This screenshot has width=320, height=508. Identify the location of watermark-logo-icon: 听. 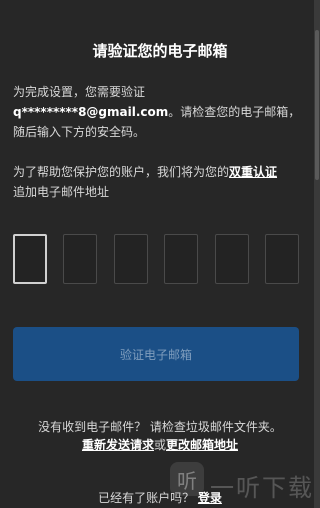
(187, 479).